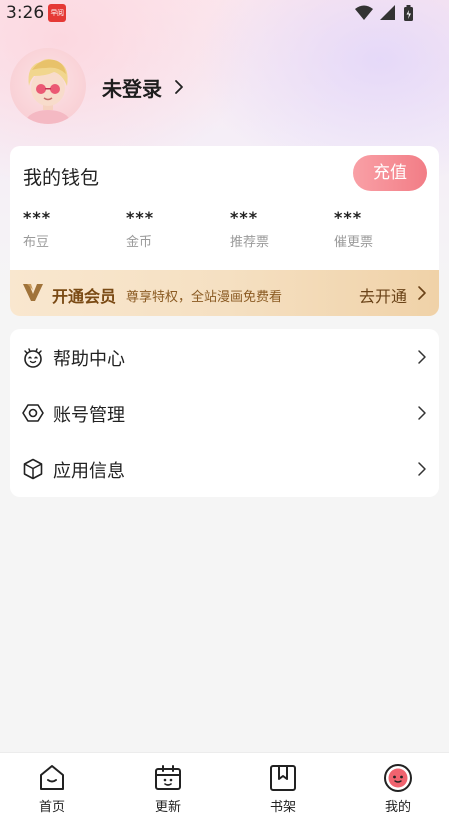 This screenshot has height=817, width=449. Describe the element at coordinates (48, 91) in the screenshot. I see `avatar-illustration` at that location.